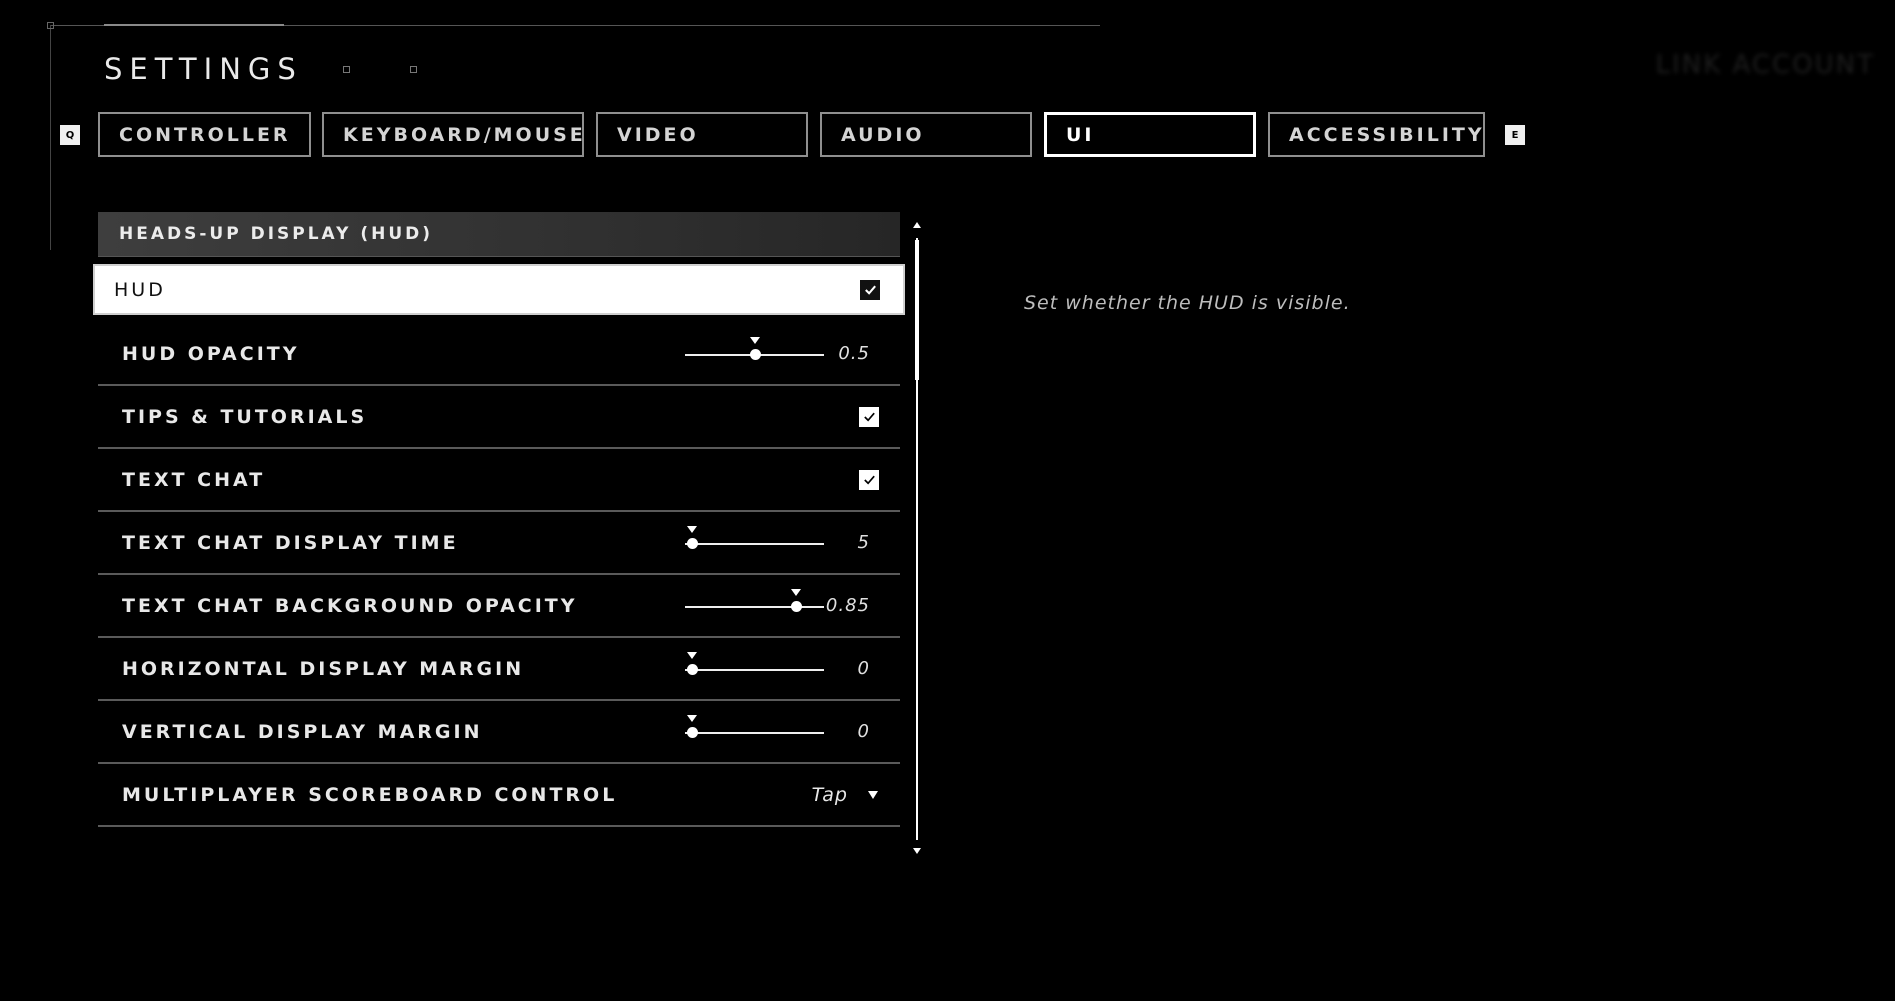  I want to click on slider-value: 5, so click(863, 542).